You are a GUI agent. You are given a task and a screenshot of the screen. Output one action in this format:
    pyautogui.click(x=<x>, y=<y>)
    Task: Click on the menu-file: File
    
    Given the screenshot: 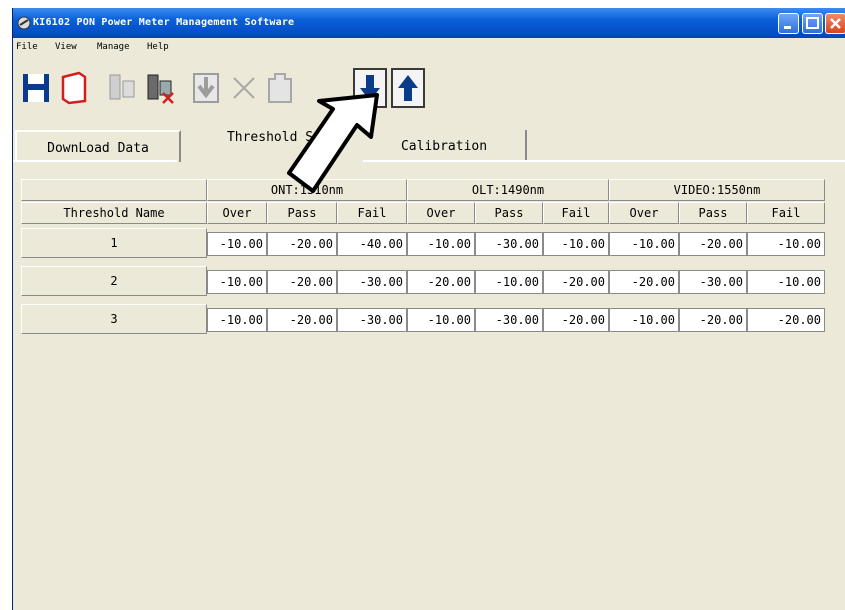 What is the action you would take?
    pyautogui.click(x=27, y=47)
    